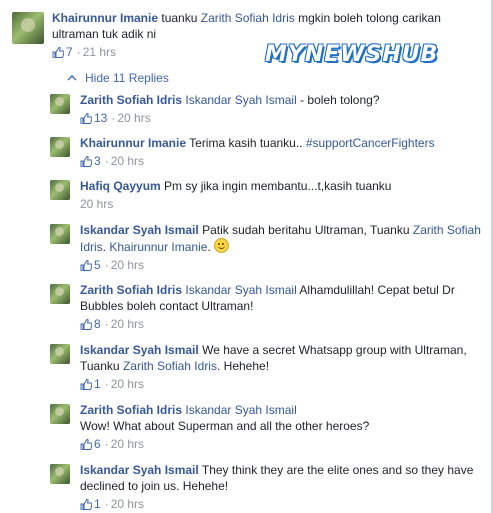 The width and height of the screenshot is (493, 513). What do you see at coordinates (281, 118) in the screenshot?
I see `reply-meta: 13 · 20 hrs` at bounding box center [281, 118].